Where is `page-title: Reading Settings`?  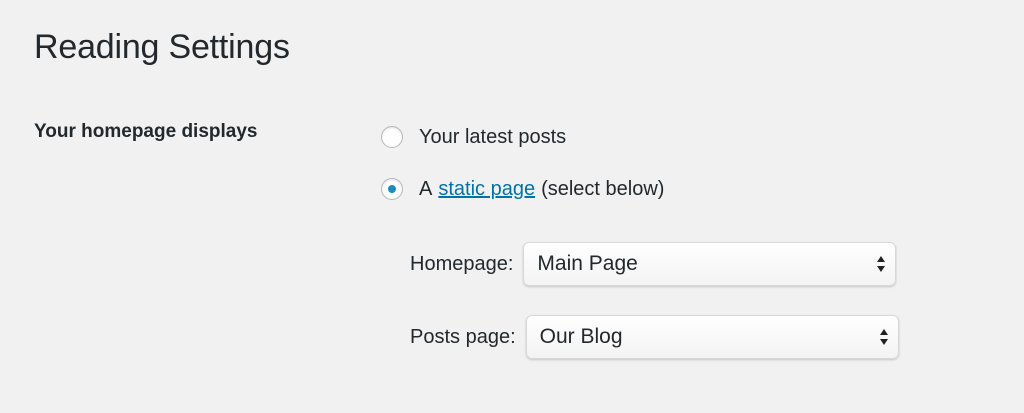
page-title: Reading Settings is located at coordinates (162, 47).